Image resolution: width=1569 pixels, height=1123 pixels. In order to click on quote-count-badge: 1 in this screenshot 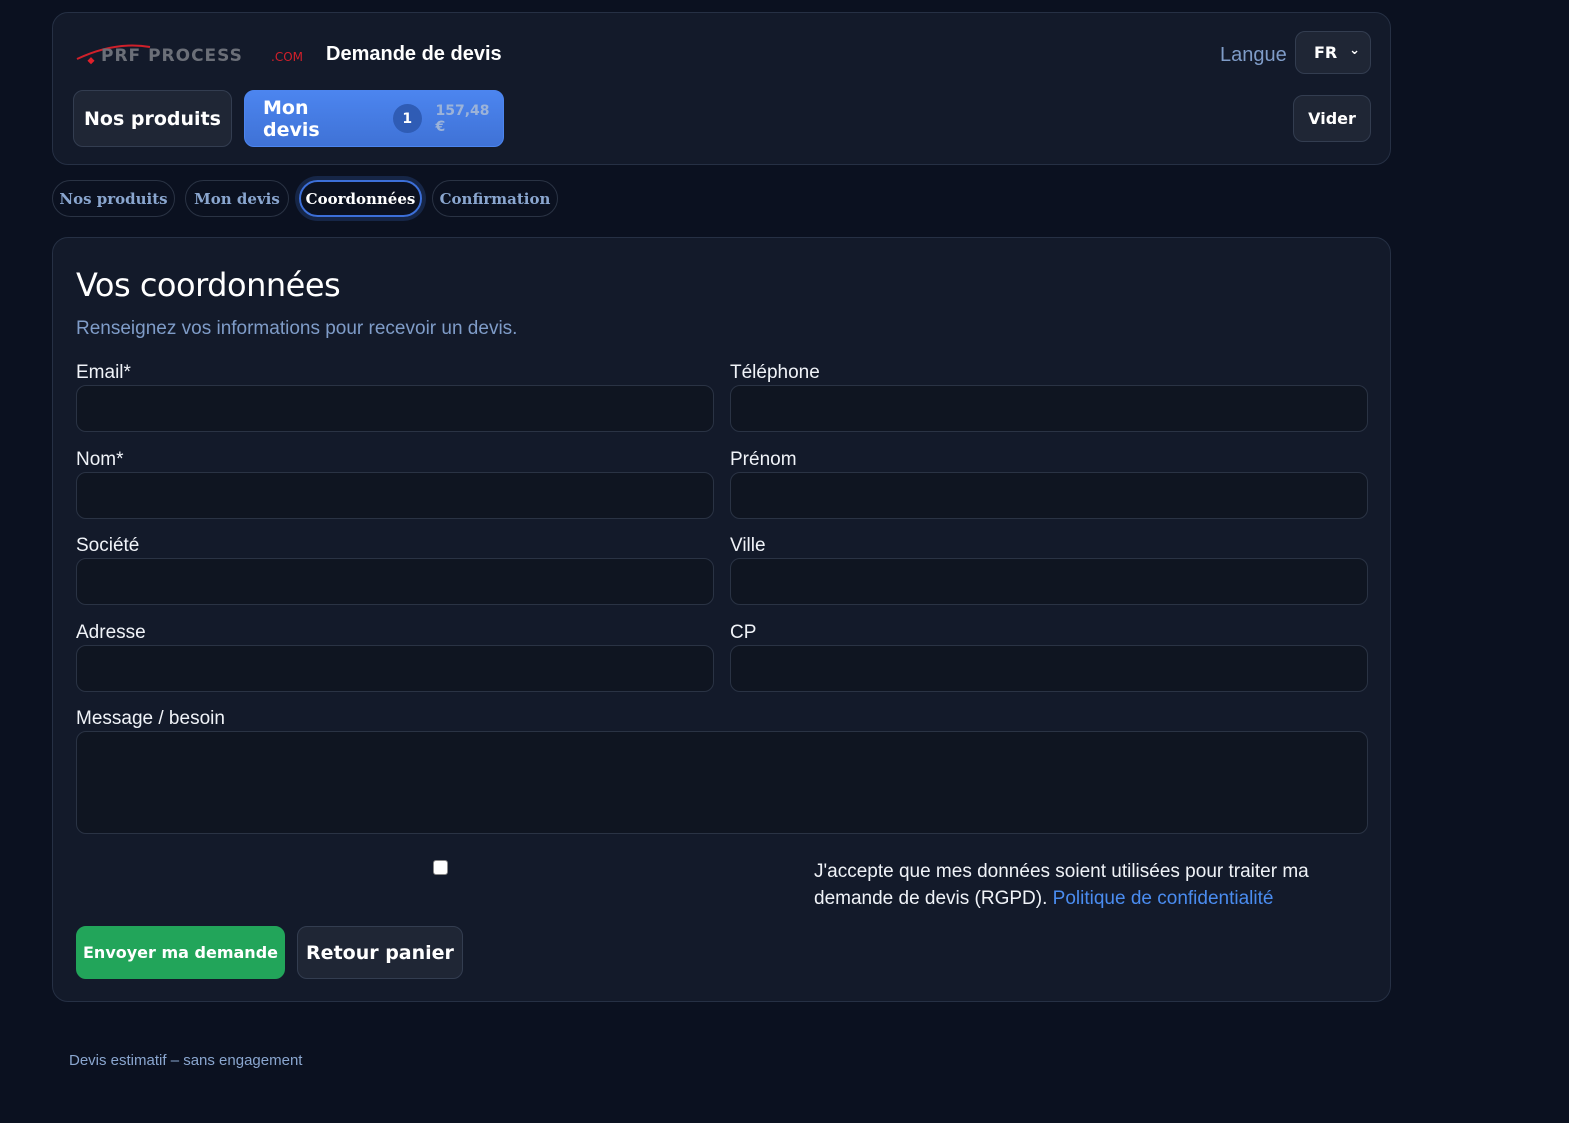, I will do `click(407, 118)`.